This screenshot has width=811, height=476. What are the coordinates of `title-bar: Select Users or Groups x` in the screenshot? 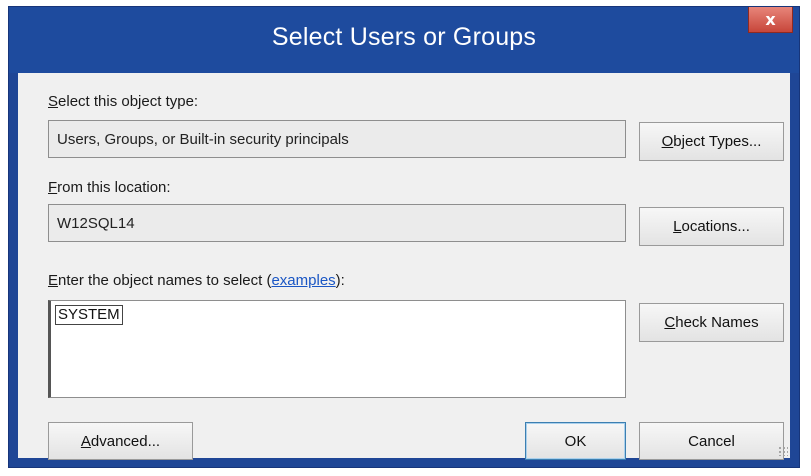 It's located at (404, 40).